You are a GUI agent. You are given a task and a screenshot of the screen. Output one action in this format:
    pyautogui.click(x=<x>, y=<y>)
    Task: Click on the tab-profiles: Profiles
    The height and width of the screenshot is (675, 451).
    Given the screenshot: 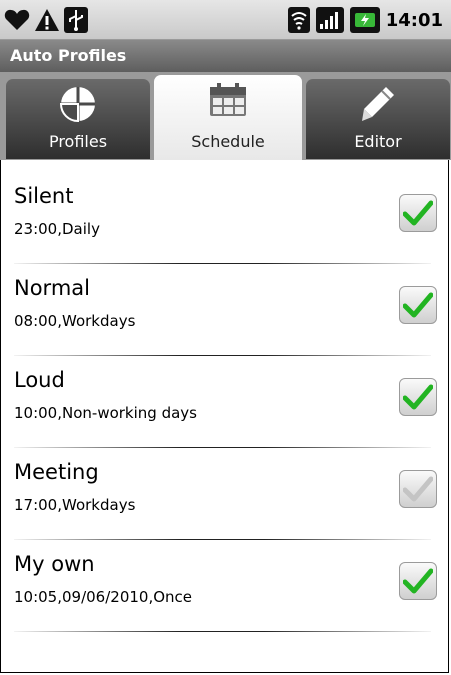 What is the action you would take?
    pyautogui.click(x=78, y=119)
    